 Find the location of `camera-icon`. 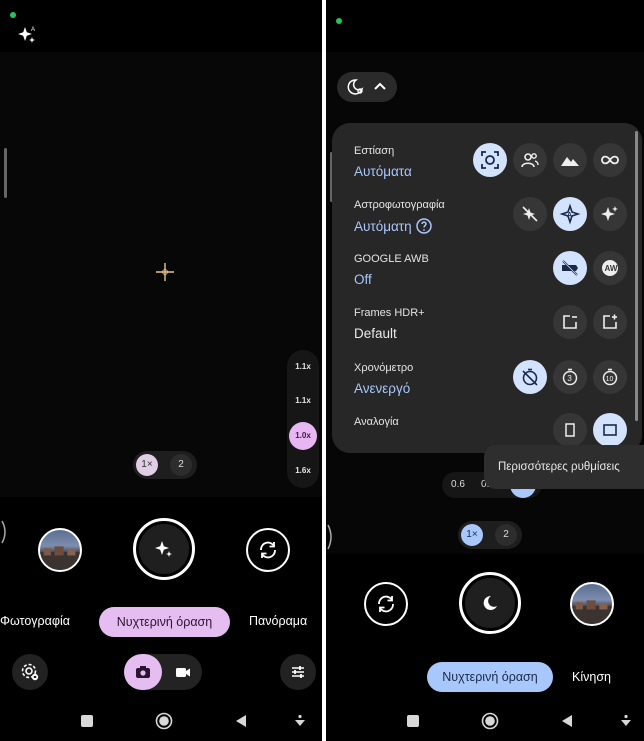

camera-icon is located at coordinates (143, 672).